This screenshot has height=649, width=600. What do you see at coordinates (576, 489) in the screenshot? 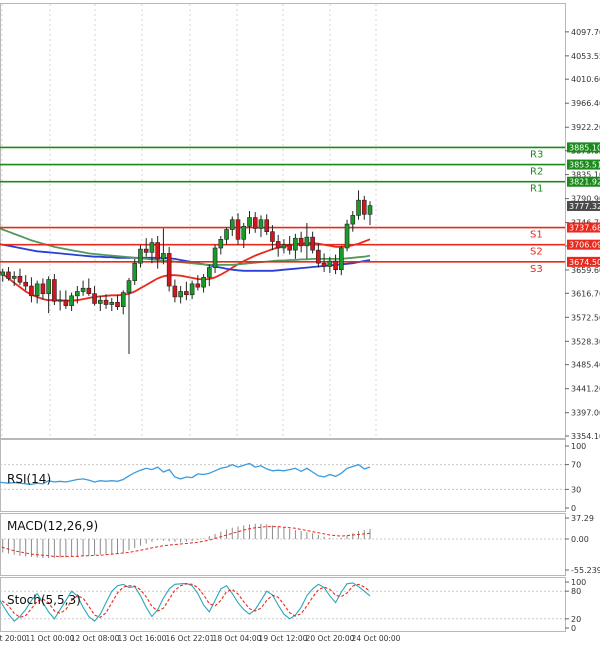
I see `rsi-tick-label: 30` at bounding box center [576, 489].